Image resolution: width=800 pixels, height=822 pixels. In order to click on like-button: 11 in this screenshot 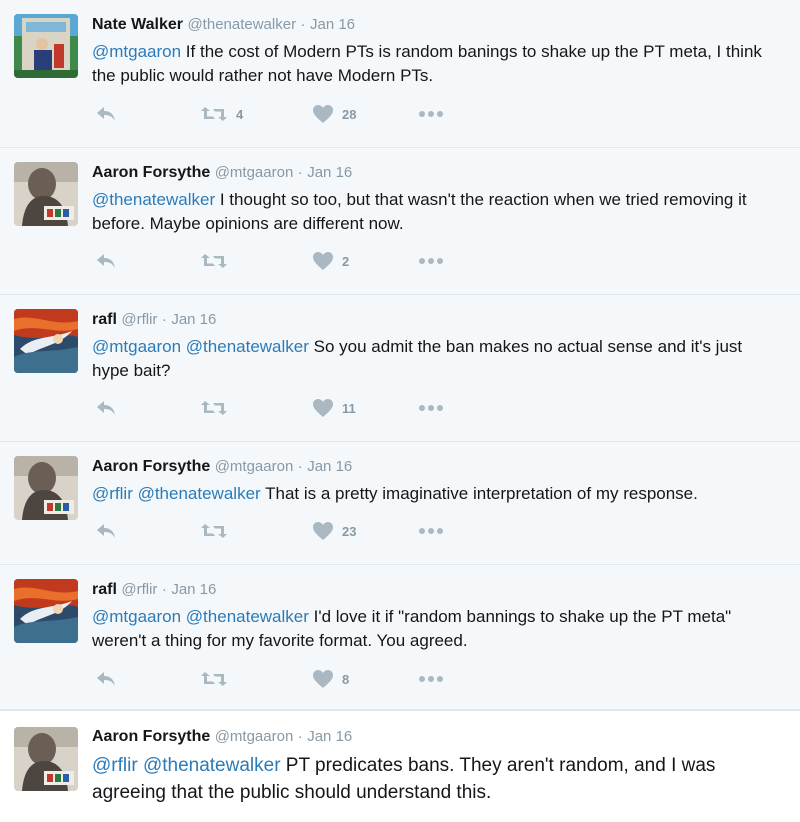, I will do `click(334, 408)`.